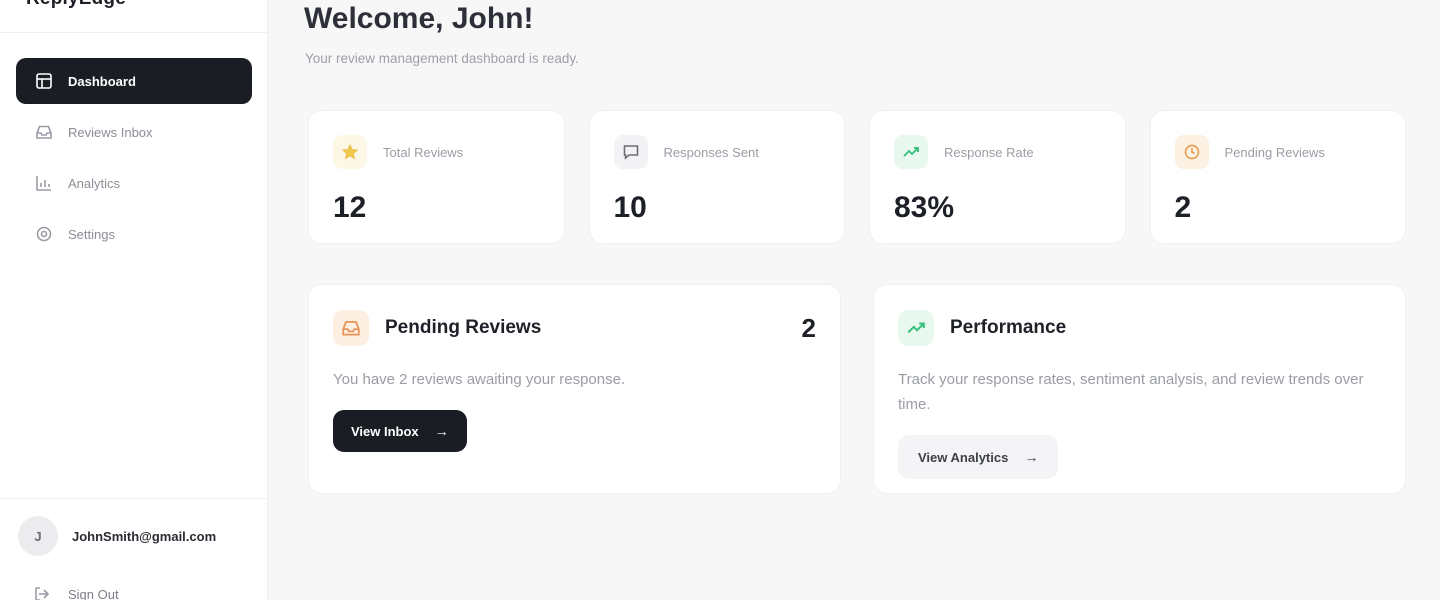 The width and height of the screenshot is (1440, 600). What do you see at coordinates (711, 152) in the screenshot?
I see `stat-label: Responses Sent` at bounding box center [711, 152].